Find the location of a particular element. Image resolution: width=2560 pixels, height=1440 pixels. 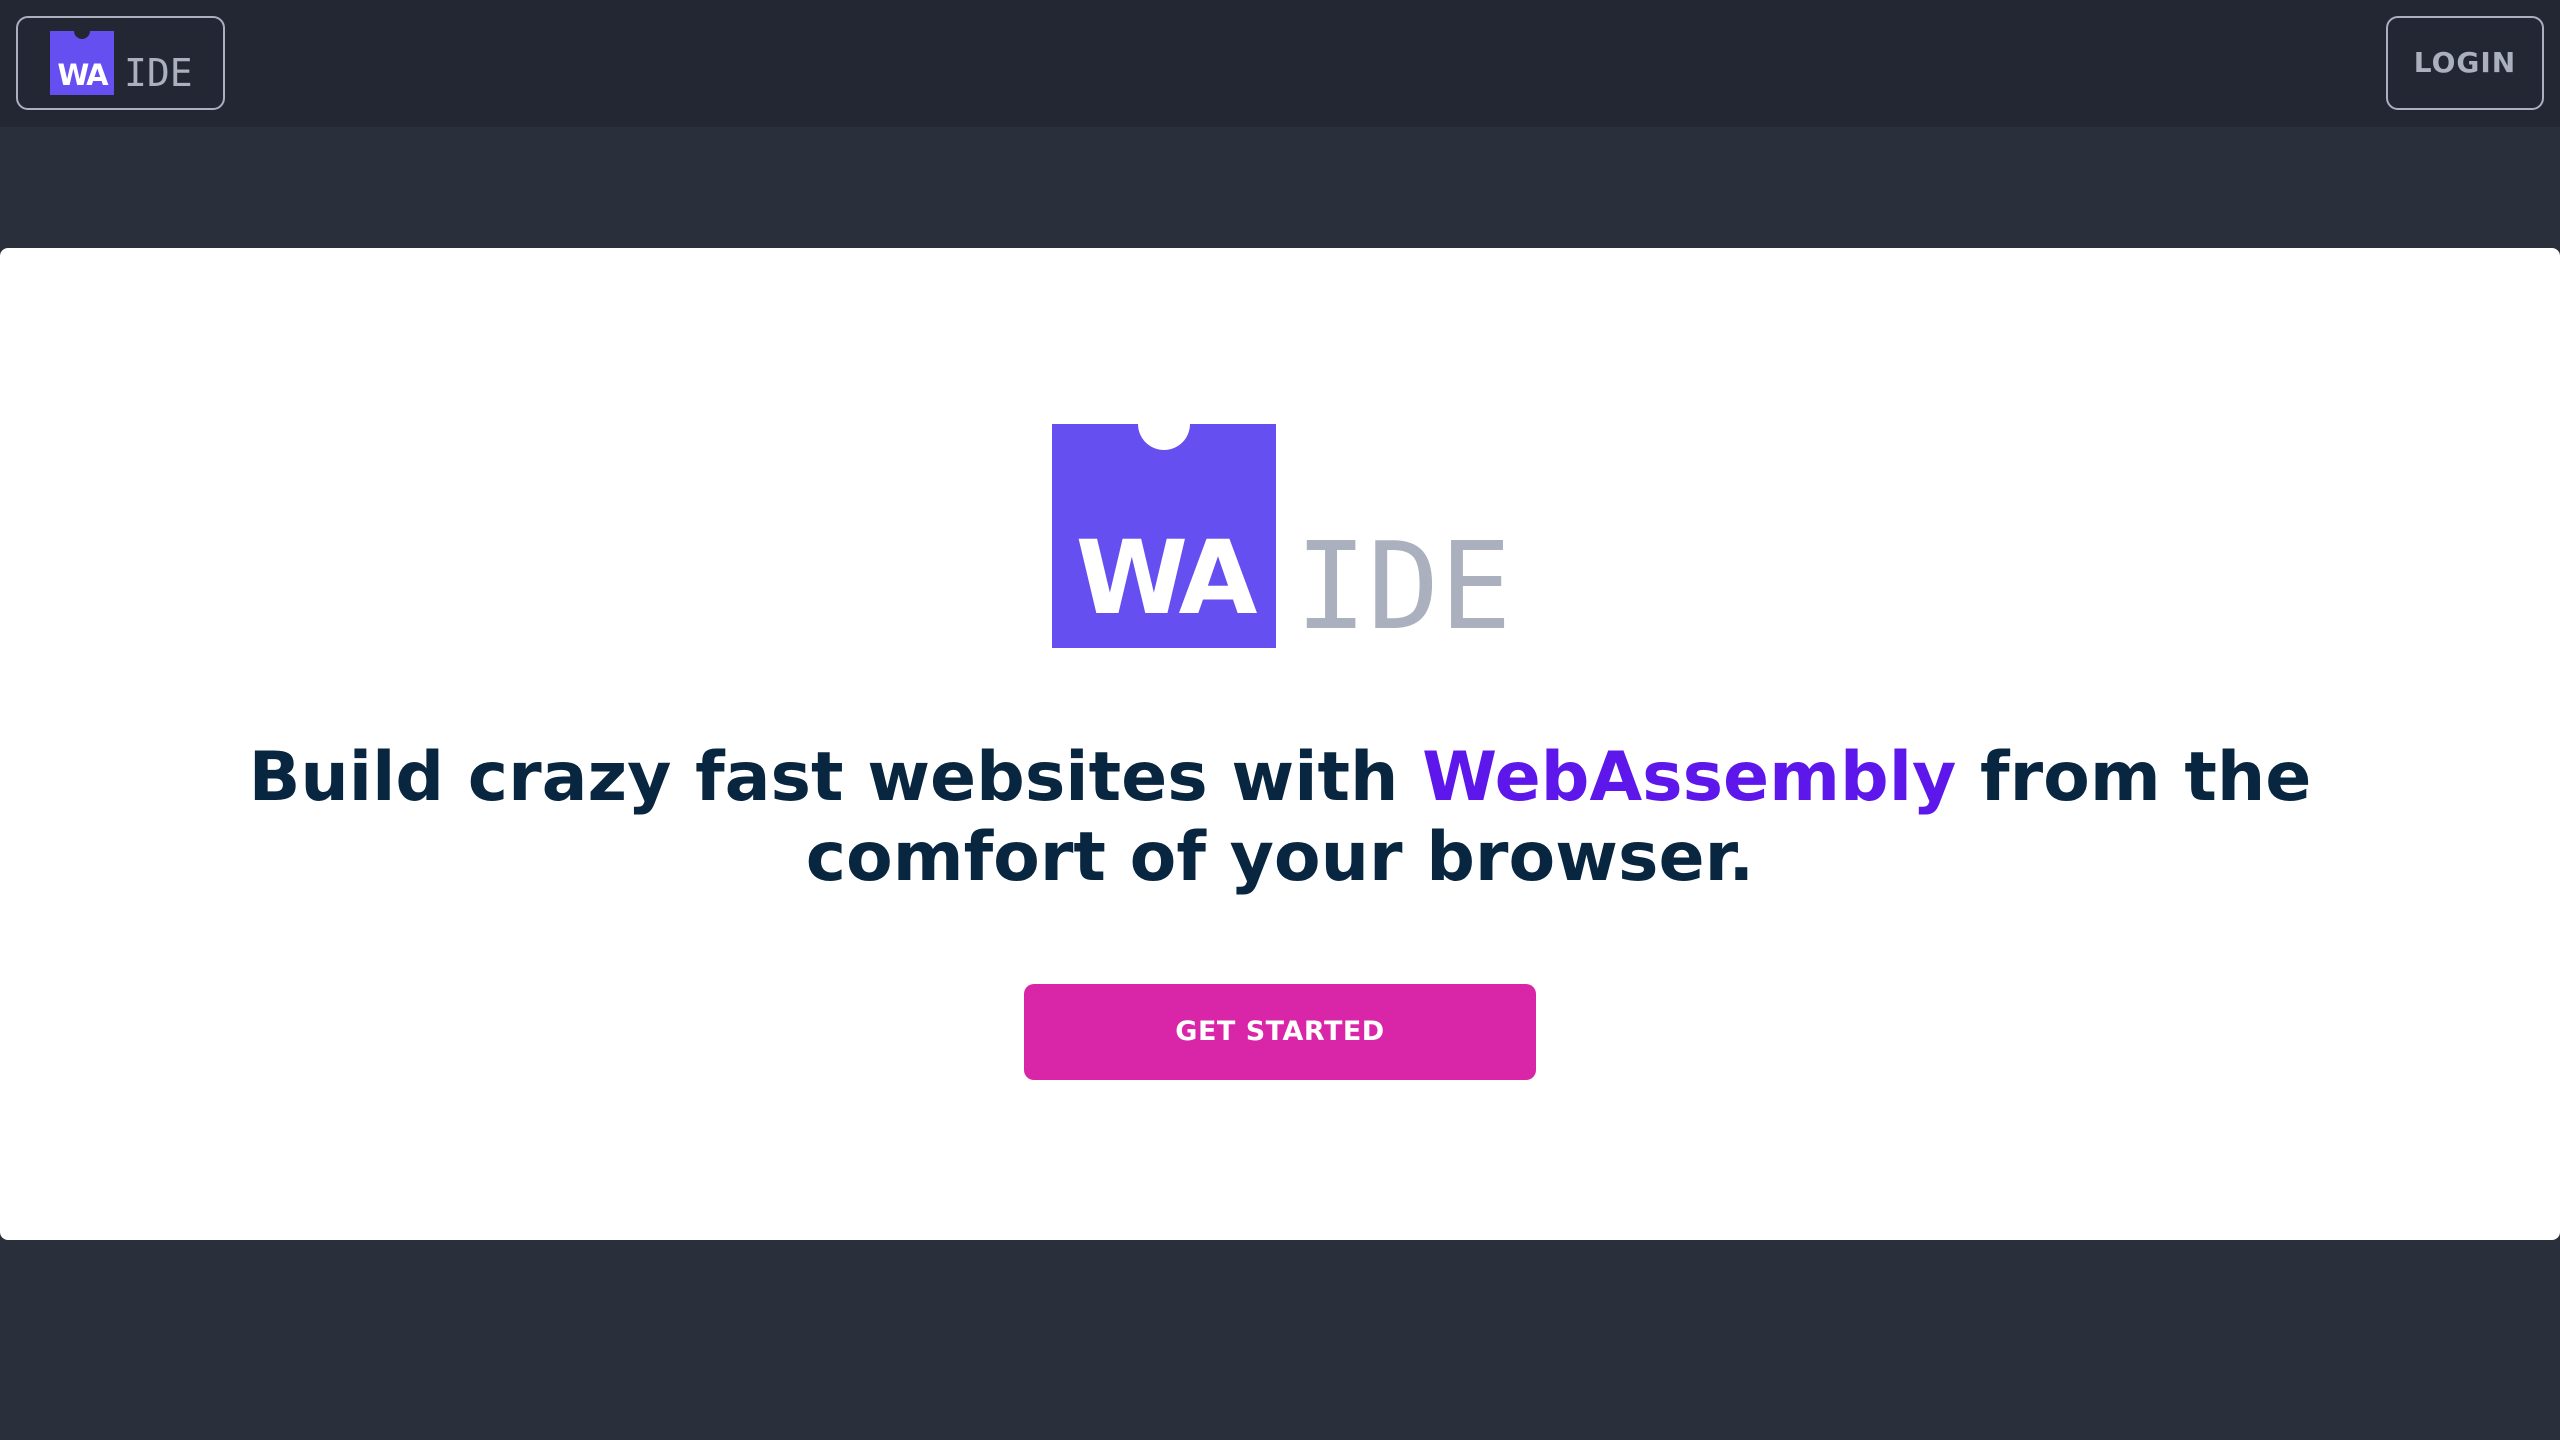

top-navbar: WA IDE LOGIN is located at coordinates (1280, 63).